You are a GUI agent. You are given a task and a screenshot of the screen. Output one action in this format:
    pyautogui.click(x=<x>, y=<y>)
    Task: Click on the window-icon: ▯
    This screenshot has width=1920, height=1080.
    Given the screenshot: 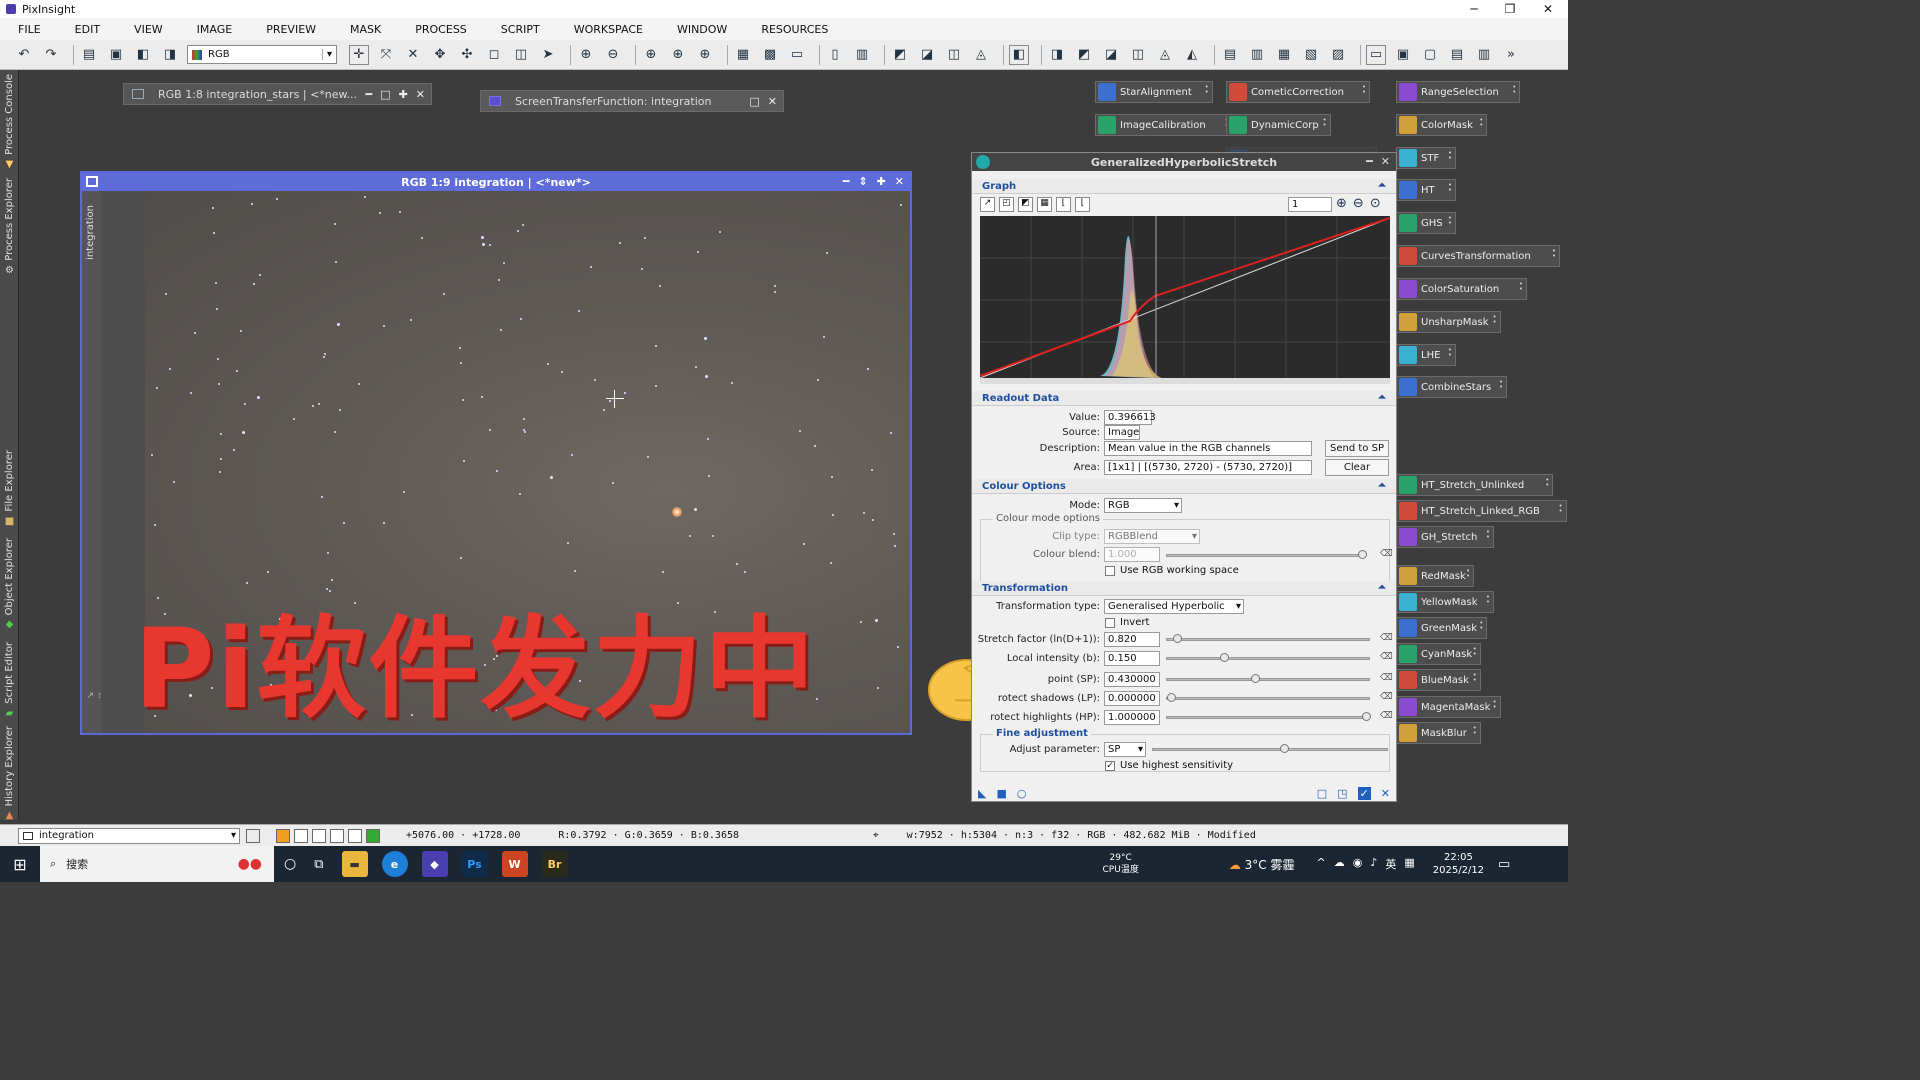 What is the action you would take?
    pyautogui.click(x=835, y=55)
    